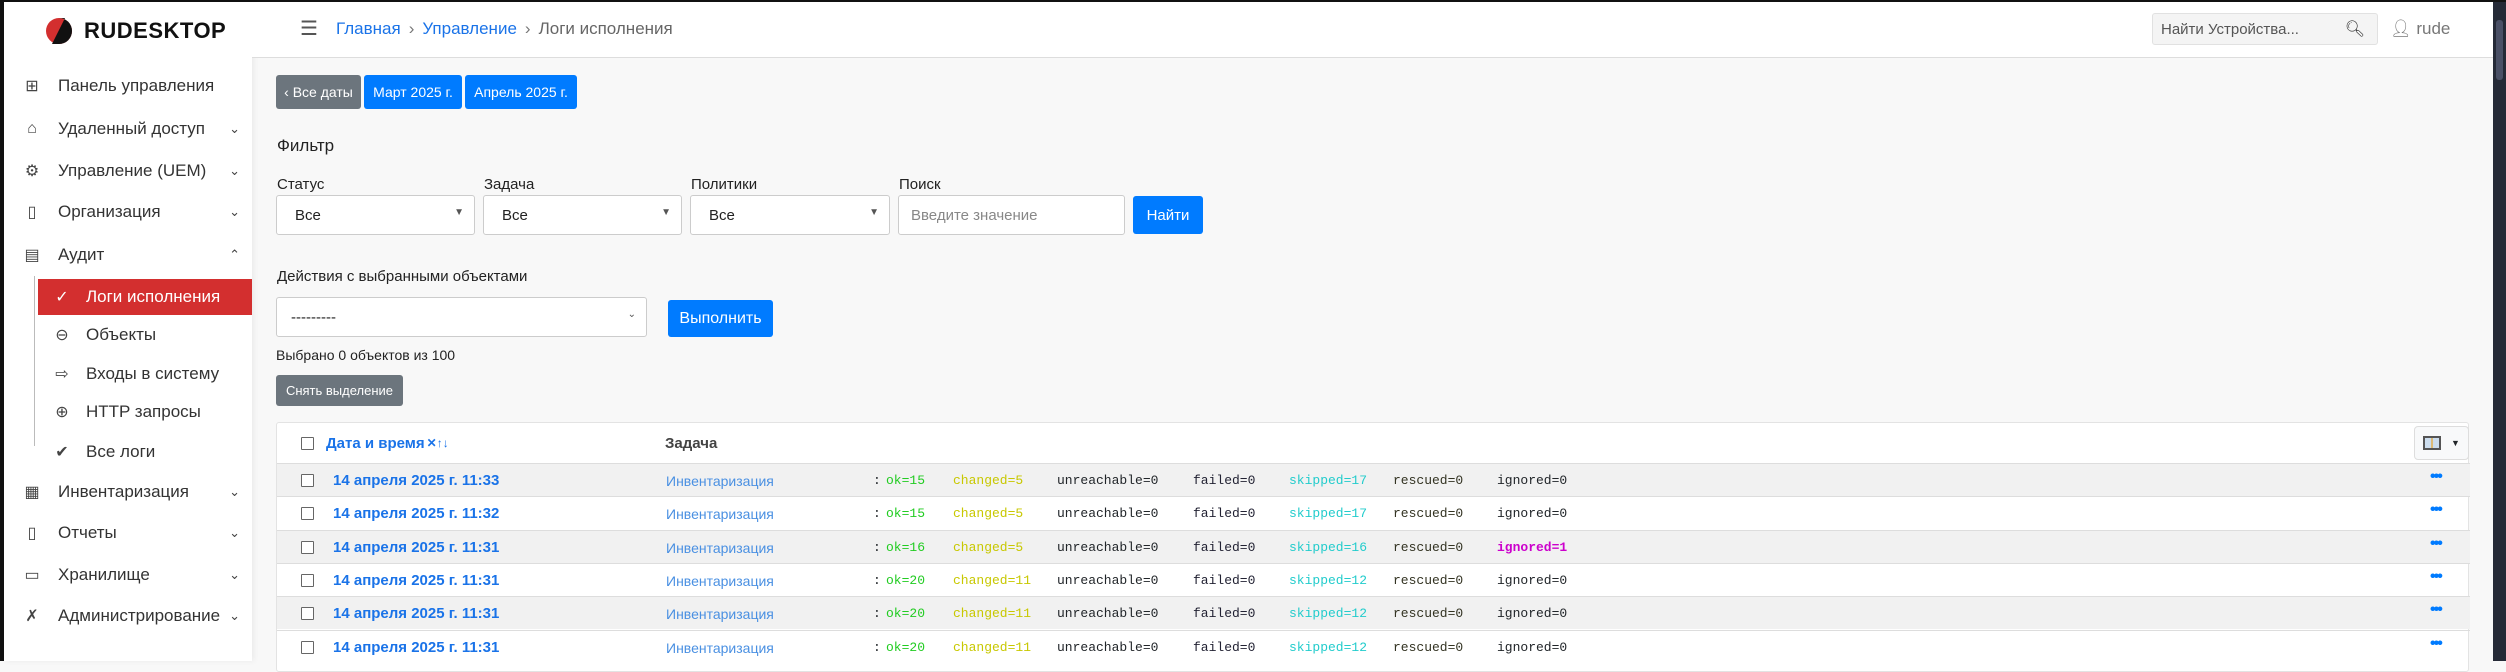 The height and width of the screenshot is (672, 2506). What do you see at coordinates (145, 374) in the screenshot?
I see `sidebar-item-login: ⇨ Входы в систему` at bounding box center [145, 374].